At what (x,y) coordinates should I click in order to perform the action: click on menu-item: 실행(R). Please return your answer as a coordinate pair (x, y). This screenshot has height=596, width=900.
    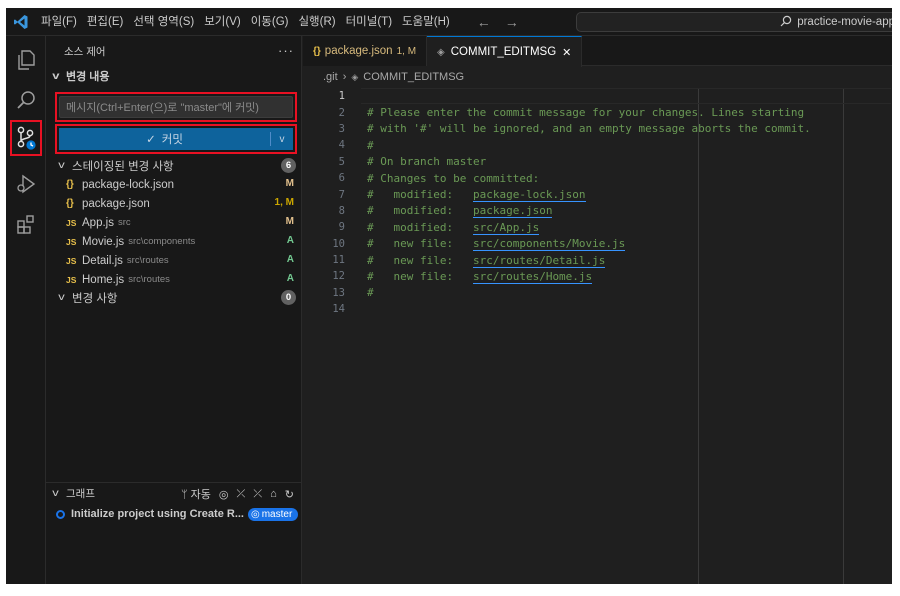
    Looking at the image, I should click on (316, 22).